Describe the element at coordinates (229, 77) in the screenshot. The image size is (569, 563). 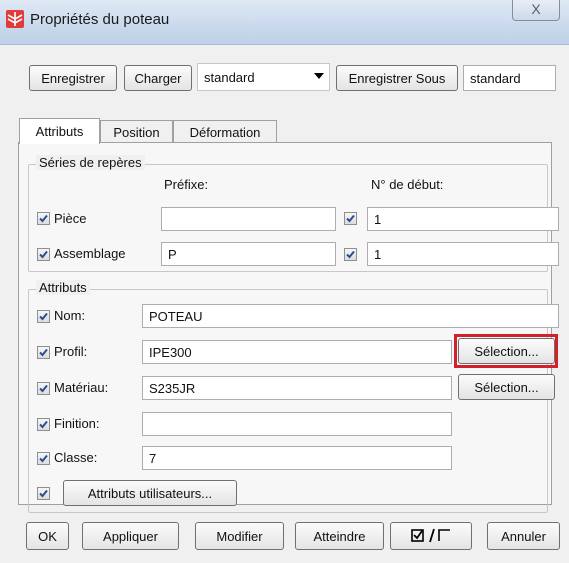
I see `preset-value: standard` at that location.